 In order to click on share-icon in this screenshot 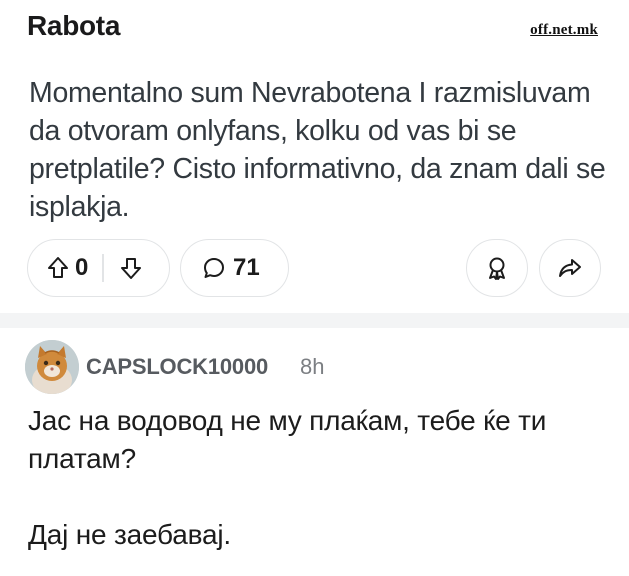, I will do `click(570, 268)`.